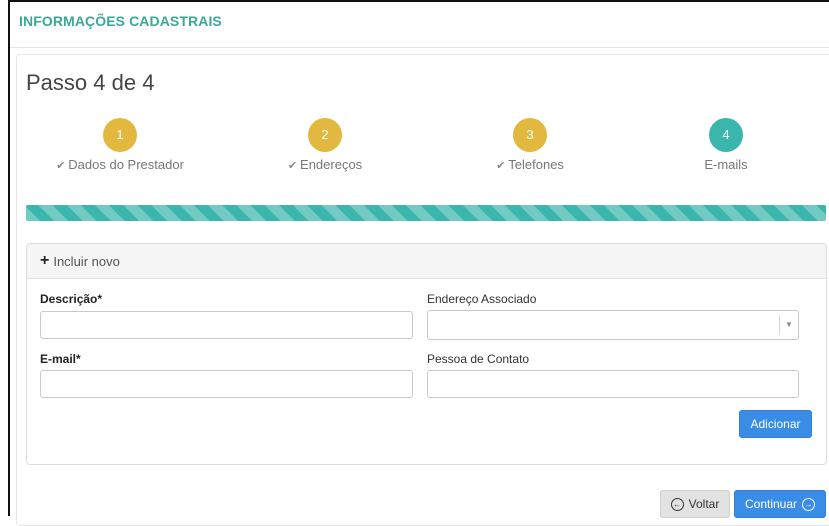  Describe the element at coordinates (60, 359) in the screenshot. I see `email-label: E-mail*` at that location.